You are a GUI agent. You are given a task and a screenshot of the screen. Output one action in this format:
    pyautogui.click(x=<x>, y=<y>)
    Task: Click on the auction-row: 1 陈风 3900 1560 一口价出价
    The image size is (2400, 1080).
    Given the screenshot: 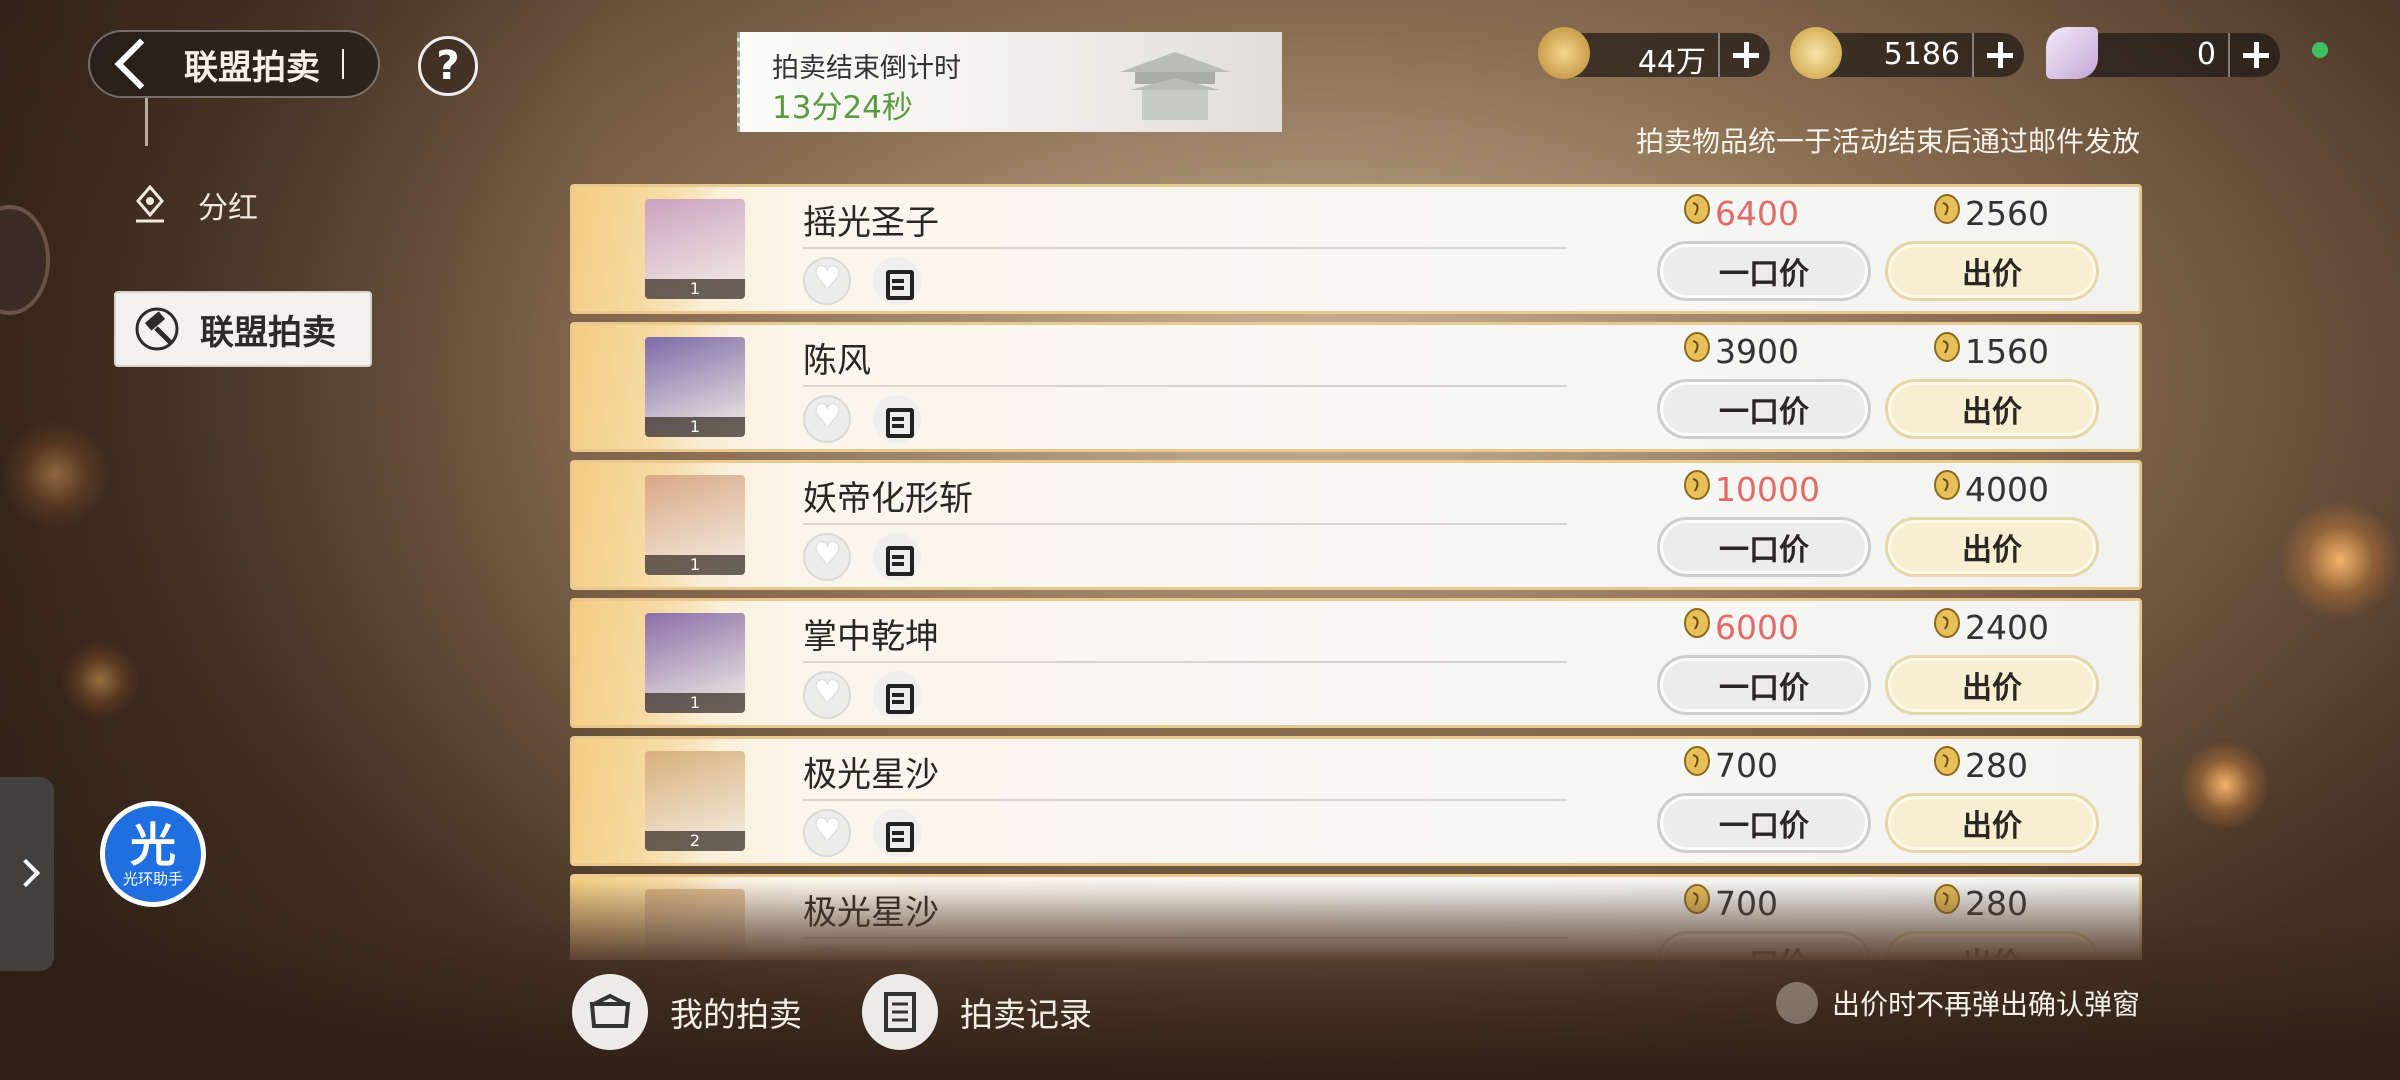 What is the action you would take?
    pyautogui.click(x=1356, y=387)
    